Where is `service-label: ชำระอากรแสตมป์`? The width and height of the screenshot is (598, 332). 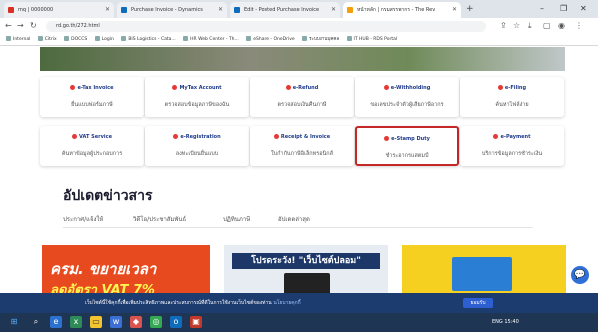 service-label: ชำระอากรแสตมป์ is located at coordinates (407, 156).